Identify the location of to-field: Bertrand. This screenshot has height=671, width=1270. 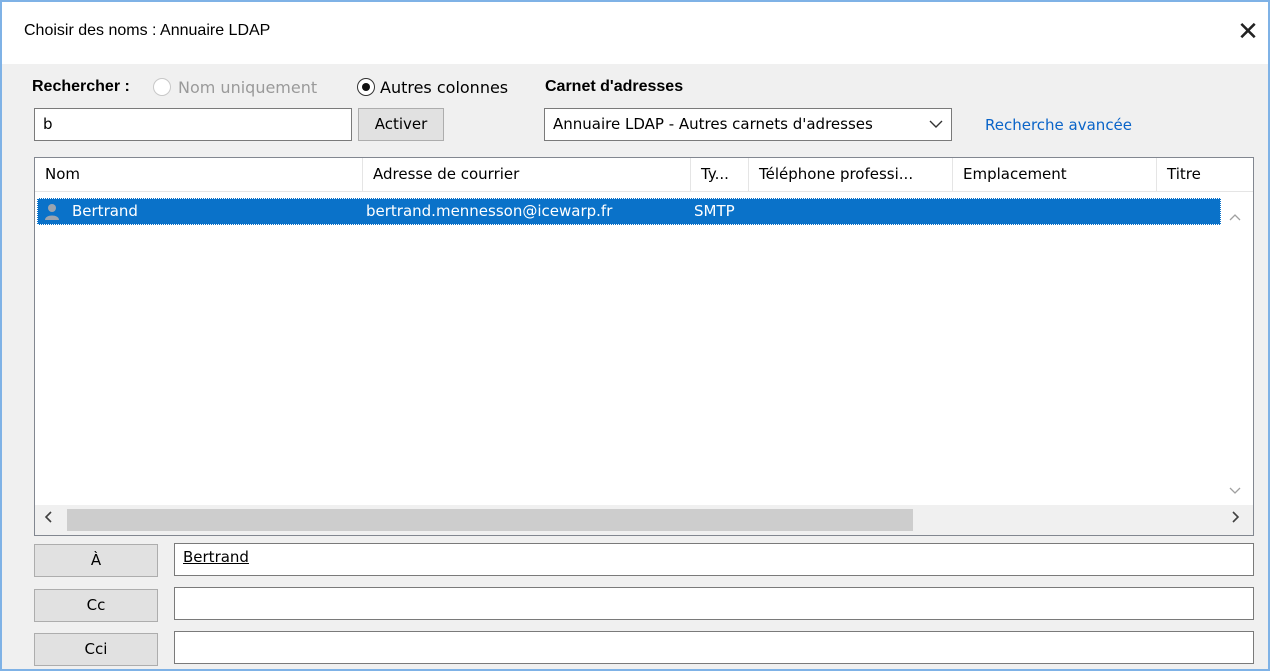
(714, 559).